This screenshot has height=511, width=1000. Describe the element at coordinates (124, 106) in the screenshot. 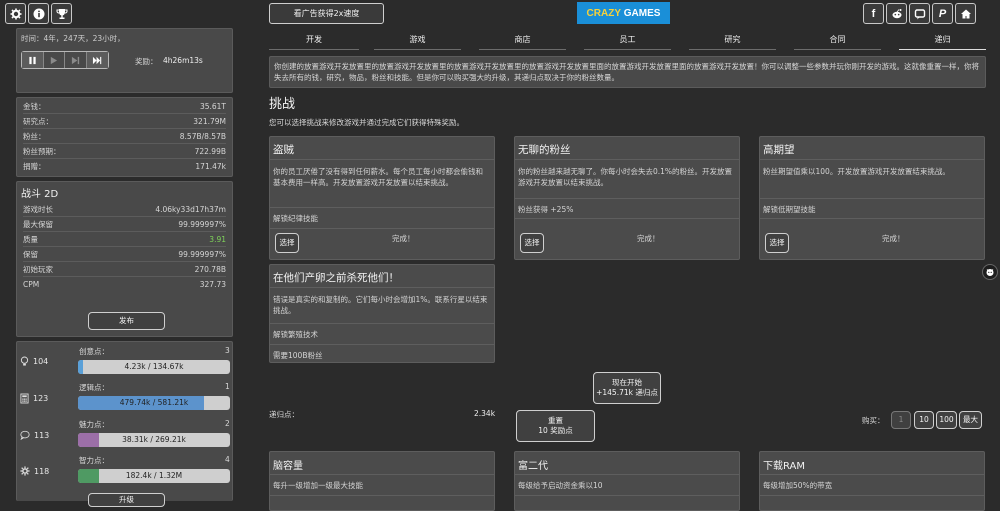

I see `stat-money: 金钱： 35.61T` at that location.